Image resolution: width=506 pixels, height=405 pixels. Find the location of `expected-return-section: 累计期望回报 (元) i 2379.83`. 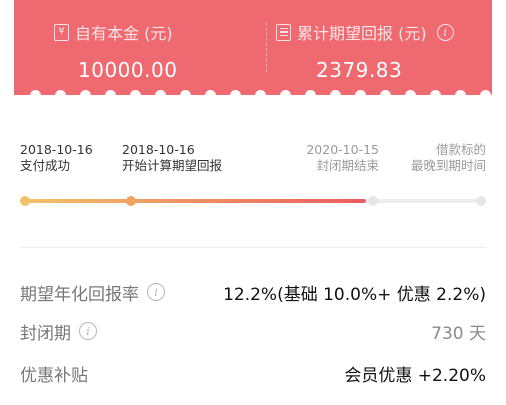

expected-return-section: 累计期望回报 (元) i 2379.83 is located at coordinates (365, 51).